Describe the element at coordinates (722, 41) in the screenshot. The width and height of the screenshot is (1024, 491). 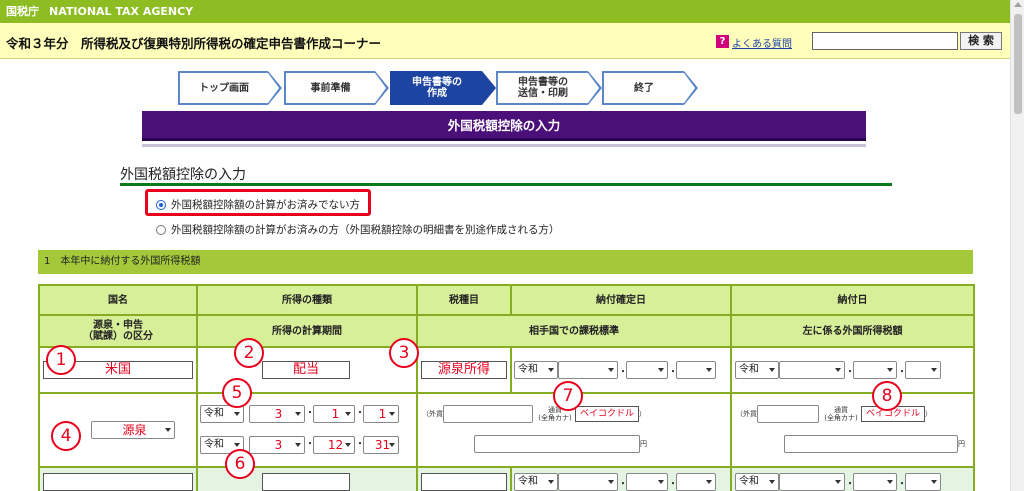
I see `help-icon: ?` at that location.